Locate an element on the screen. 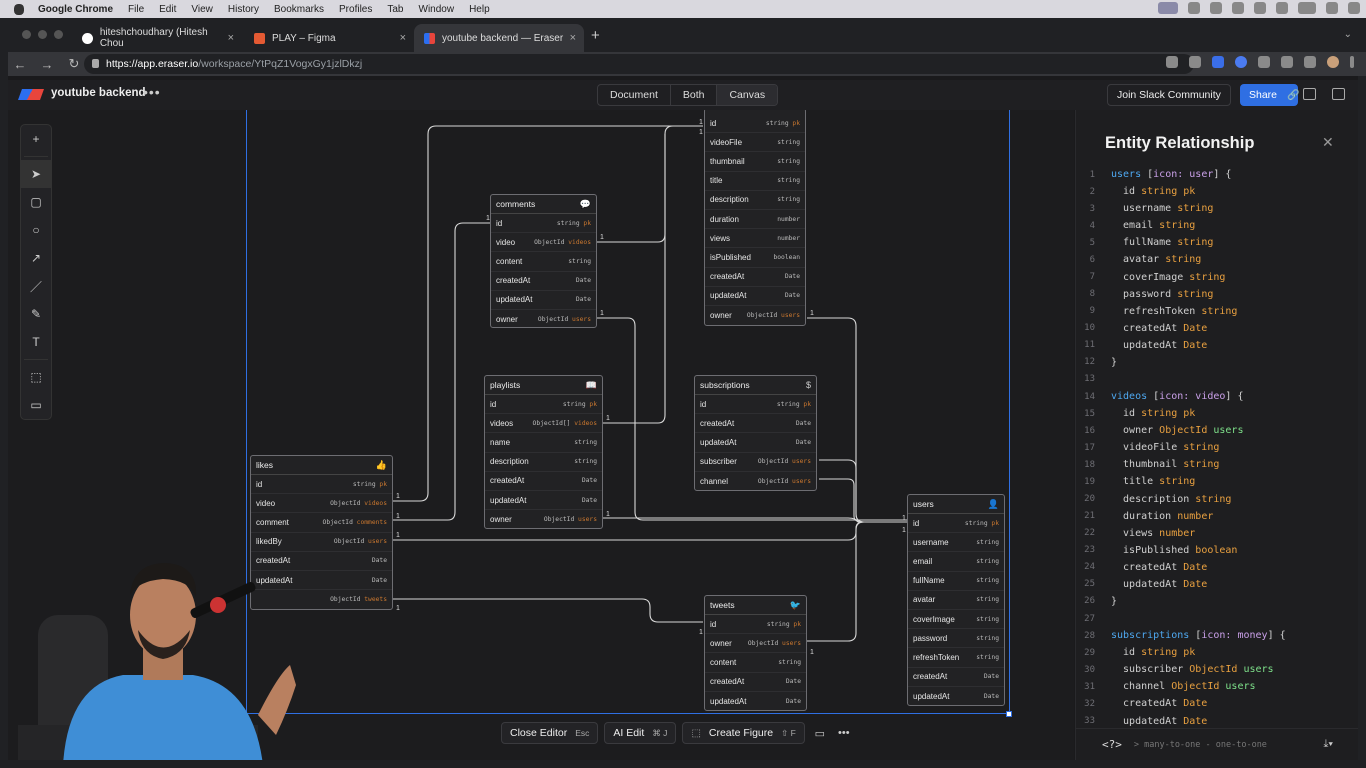 Image resolution: width=1366 pixels, height=768 pixels. menu-app-name: Google Chrome is located at coordinates (75, 9).